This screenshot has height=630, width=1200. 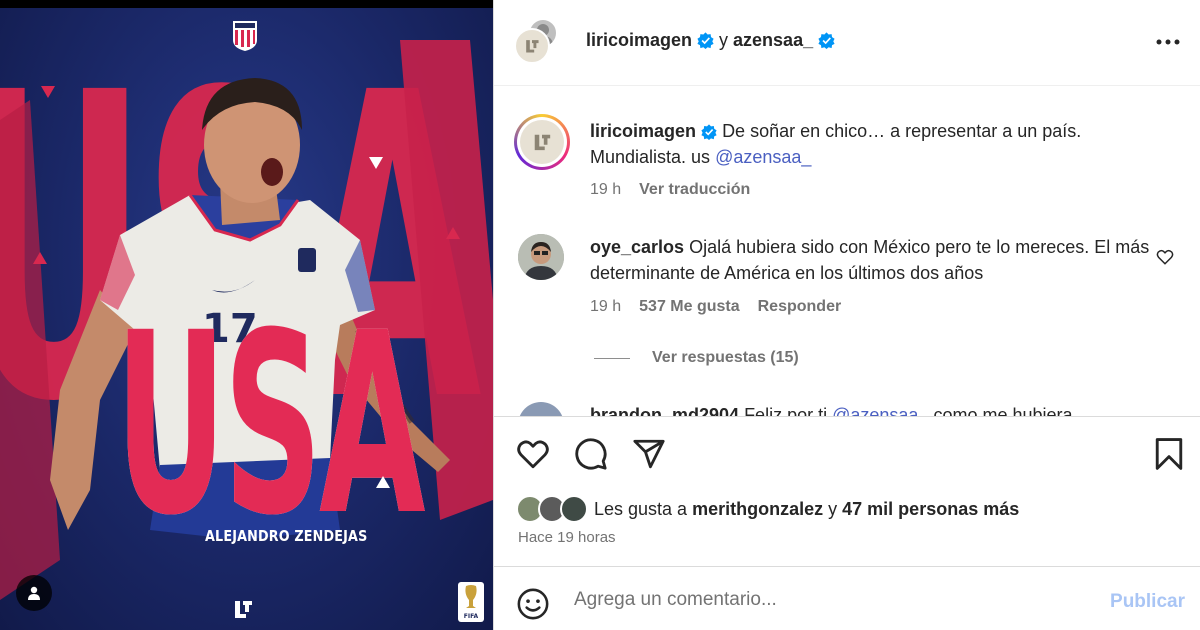 I want to click on comment-username: oye_carlos, so click(x=637, y=247).